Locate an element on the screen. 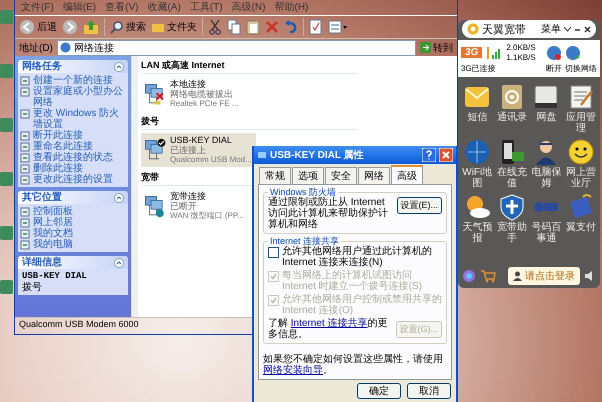  help-link: Internet 连接共享 is located at coordinates (329, 323).